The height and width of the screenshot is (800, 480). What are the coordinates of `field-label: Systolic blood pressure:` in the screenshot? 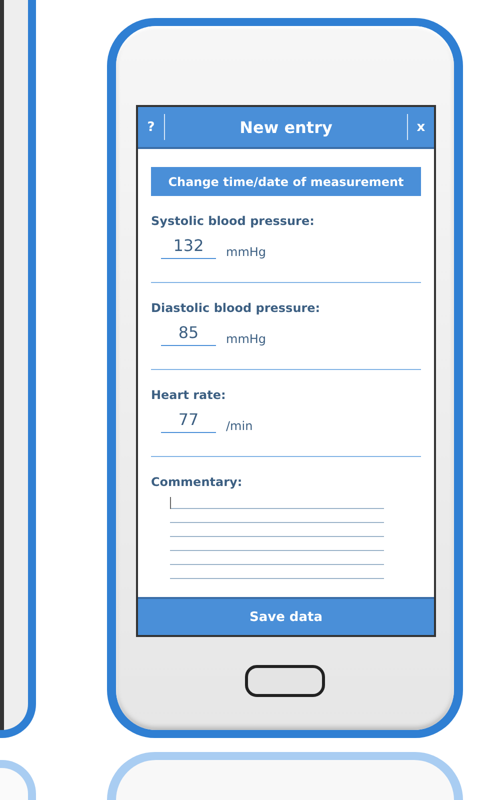 It's located at (233, 221).